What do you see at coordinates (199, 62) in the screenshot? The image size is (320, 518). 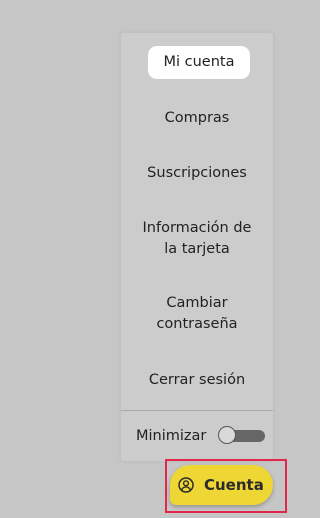 I see `menu-item-mi-cuenta: Mi cuenta` at bounding box center [199, 62].